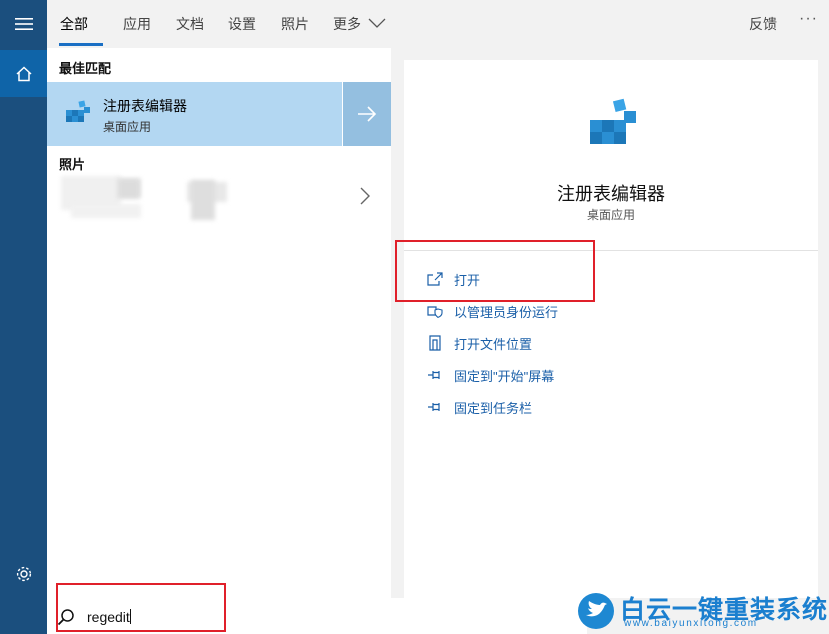 The image size is (829, 634). I want to click on action-open-file-location: 打开文件位置, so click(479, 343).